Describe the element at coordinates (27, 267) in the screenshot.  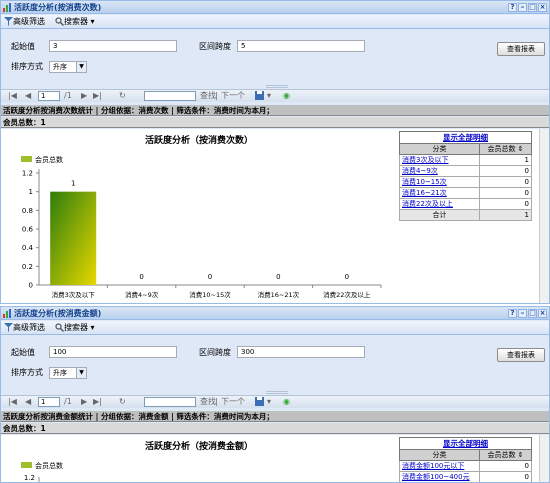
I see `y-tick-label: 0.2` at that location.